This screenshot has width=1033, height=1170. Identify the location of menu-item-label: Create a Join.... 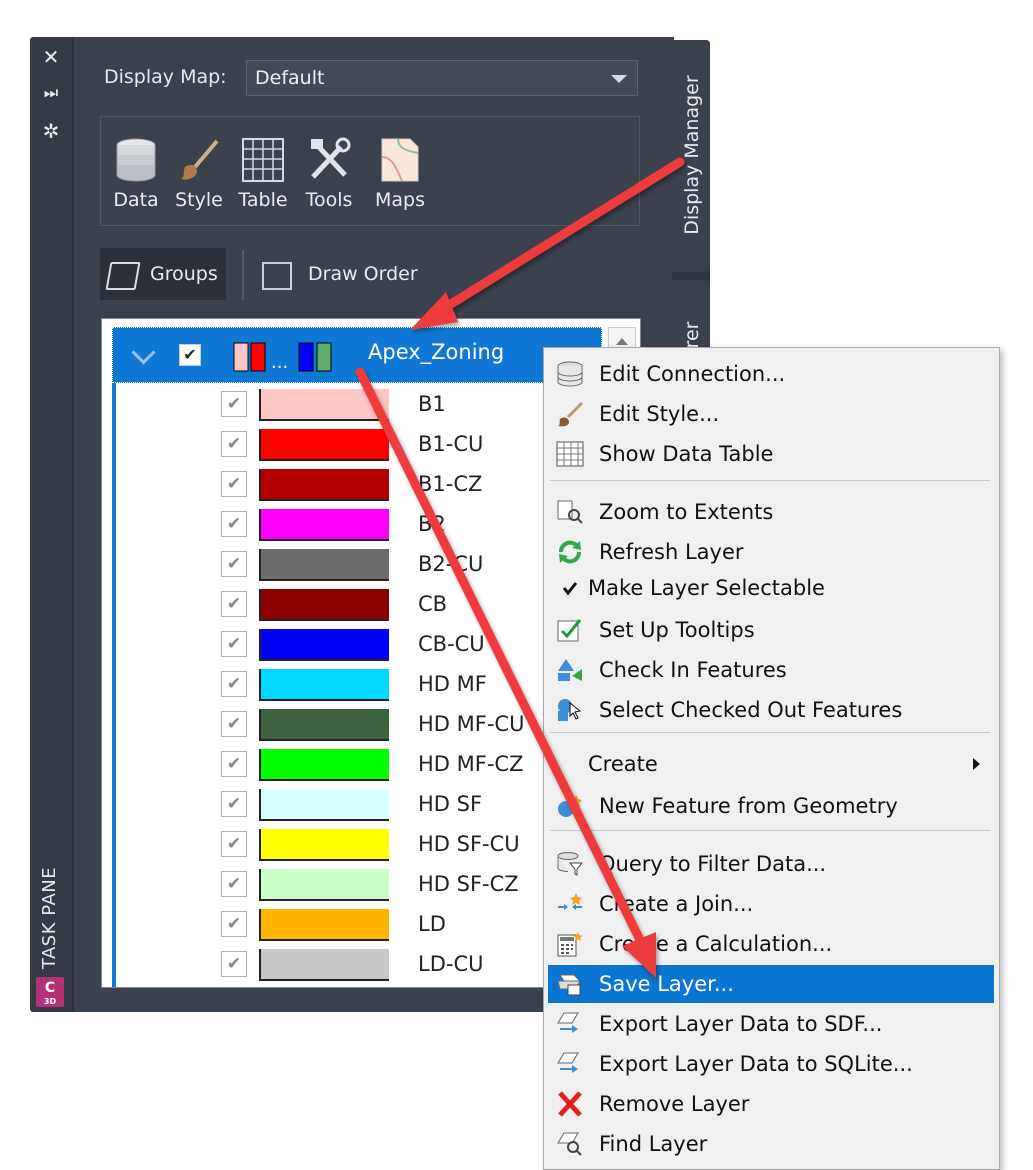
(676, 904).